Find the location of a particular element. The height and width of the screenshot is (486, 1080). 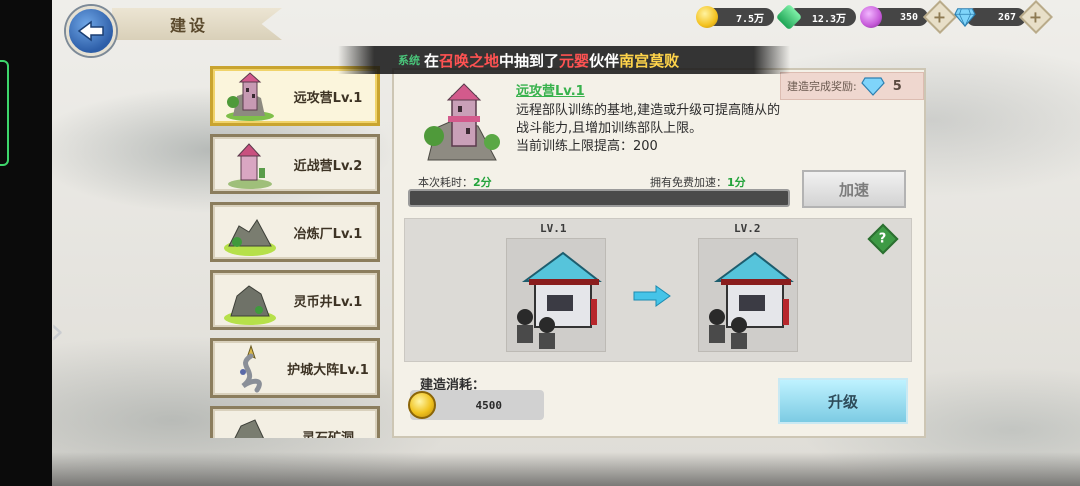

time-value: 2分 is located at coordinates (482, 182).